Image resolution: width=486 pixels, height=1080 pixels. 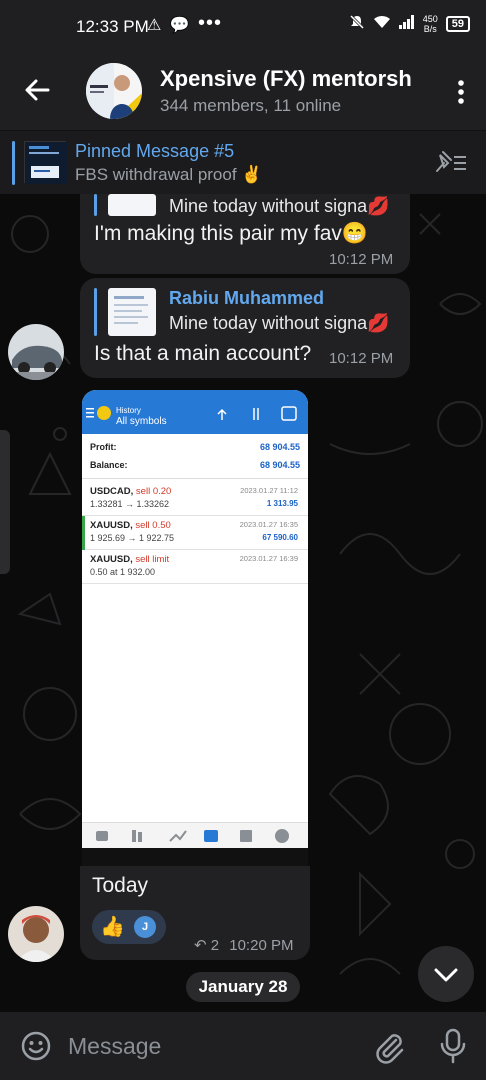 I want to click on message-composer, so click(x=243, y=1046).